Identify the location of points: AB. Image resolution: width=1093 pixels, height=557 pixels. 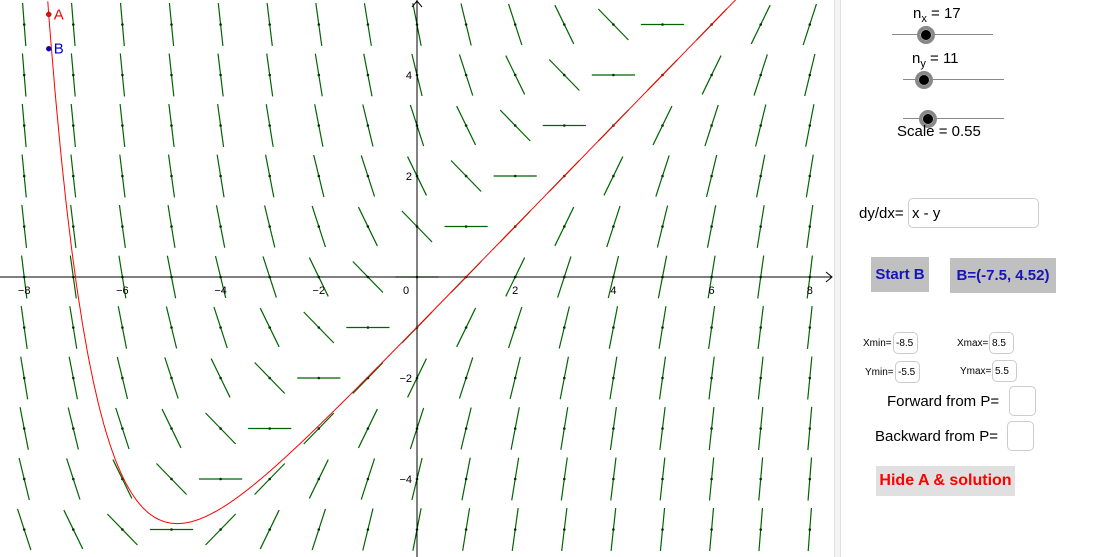
(55, 32).